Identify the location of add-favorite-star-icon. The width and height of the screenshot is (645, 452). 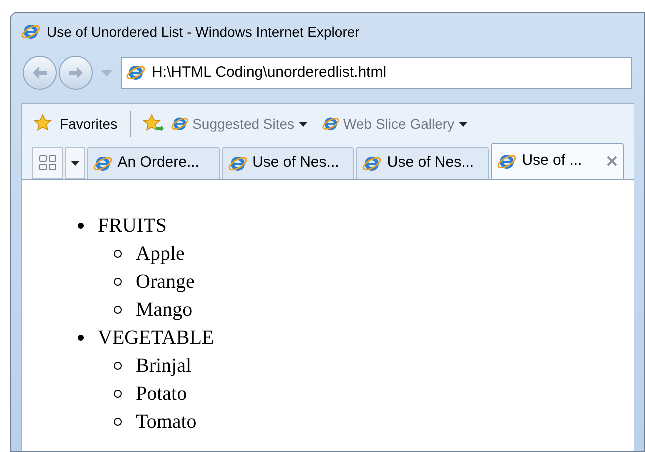
(153, 124).